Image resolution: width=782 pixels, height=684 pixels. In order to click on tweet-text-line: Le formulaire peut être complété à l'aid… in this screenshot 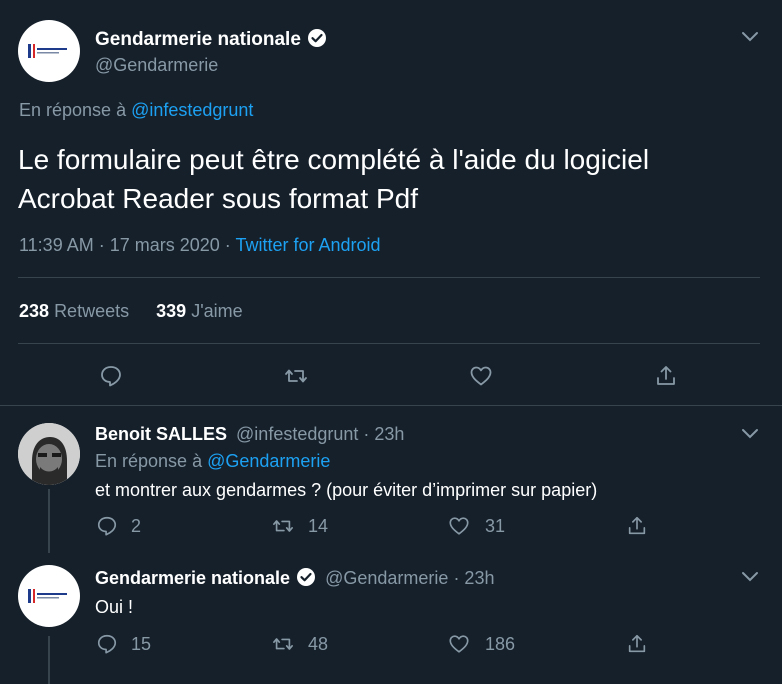, I will do `click(334, 159)`.